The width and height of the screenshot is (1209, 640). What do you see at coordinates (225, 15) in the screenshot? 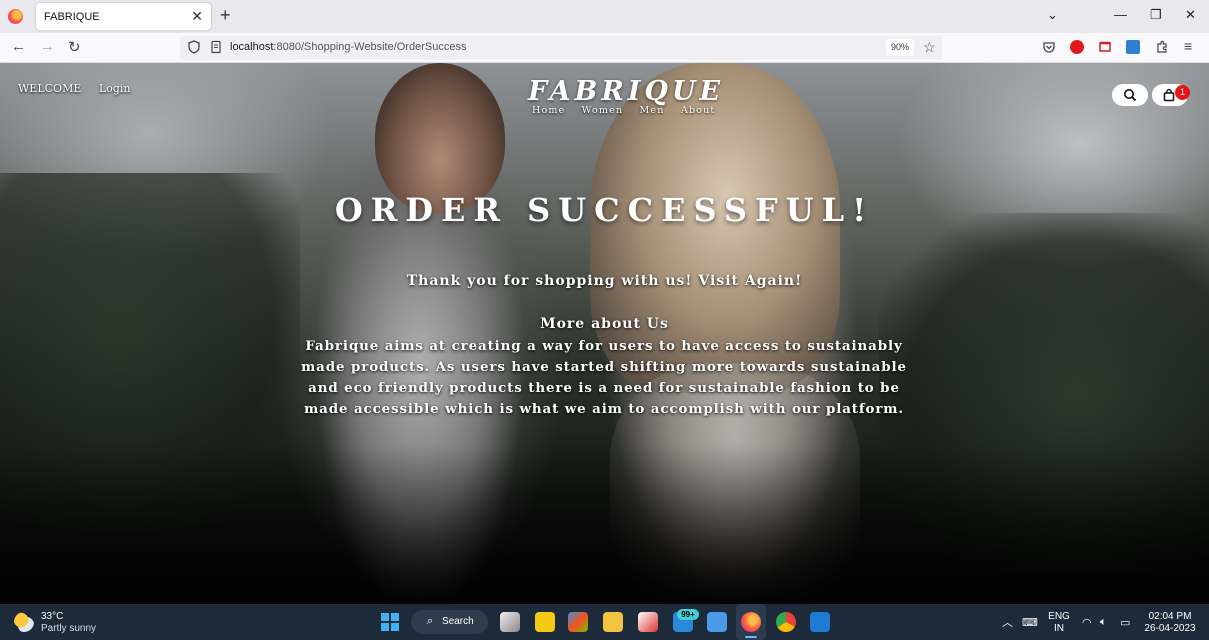
I see `new-tab-button: +` at bounding box center [225, 15].